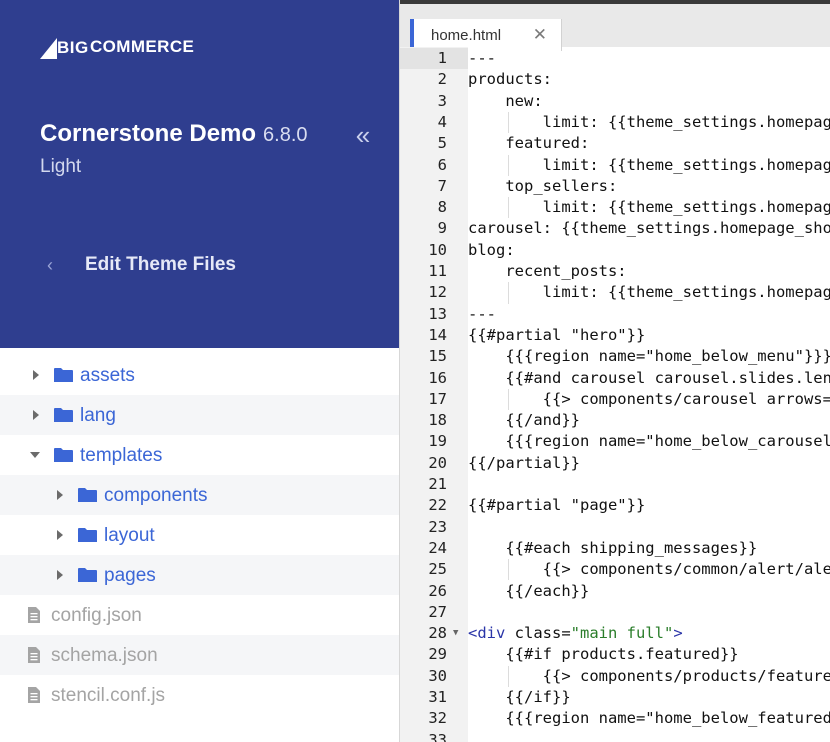 This screenshot has height=742, width=830. Describe the element at coordinates (199, 655) in the screenshot. I see `tree-item-schema-json: schema.json` at that location.